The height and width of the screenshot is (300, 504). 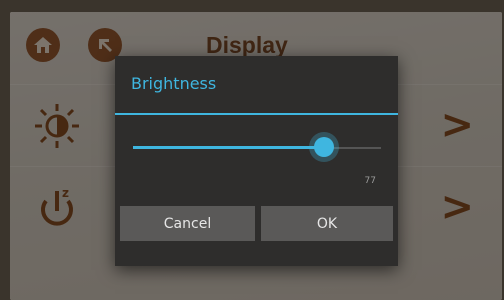 I want to click on home-button, so click(x=43, y=45).